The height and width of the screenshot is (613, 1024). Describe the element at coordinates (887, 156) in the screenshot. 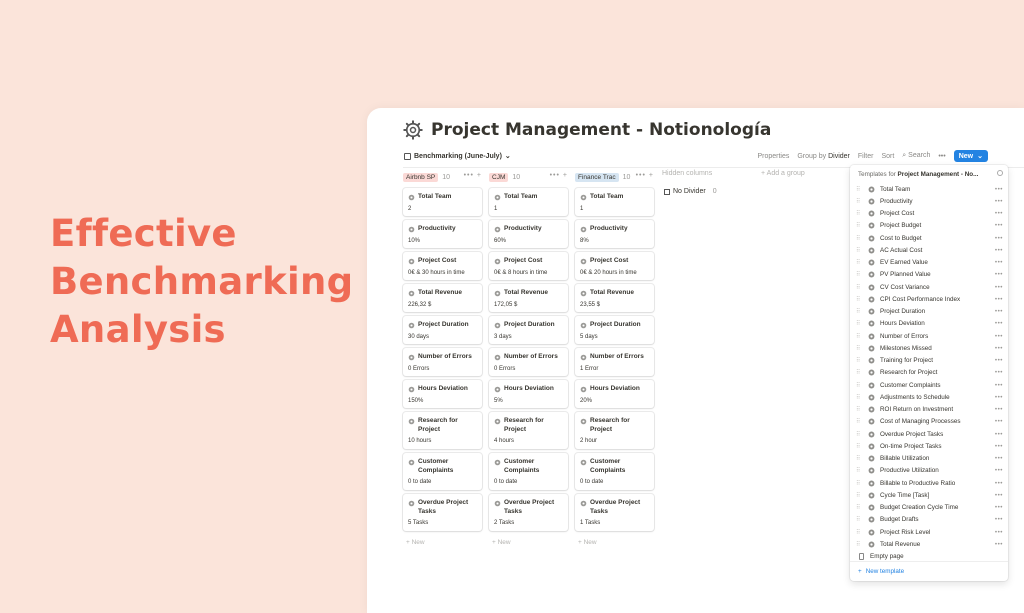

I see `sort-button: Sort` at that location.